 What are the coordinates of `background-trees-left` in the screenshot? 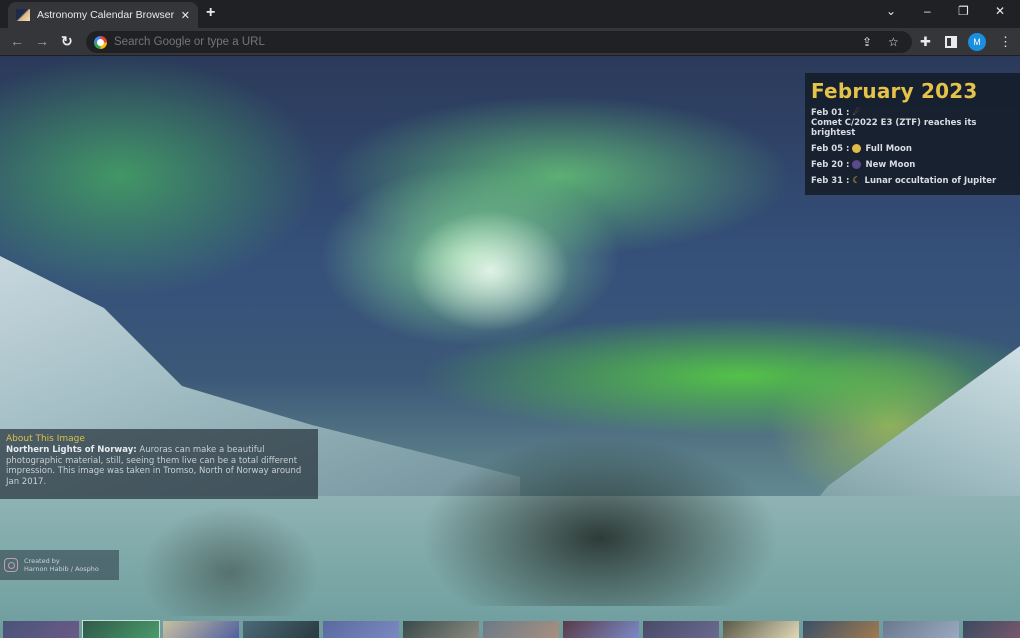 It's located at (230, 561).